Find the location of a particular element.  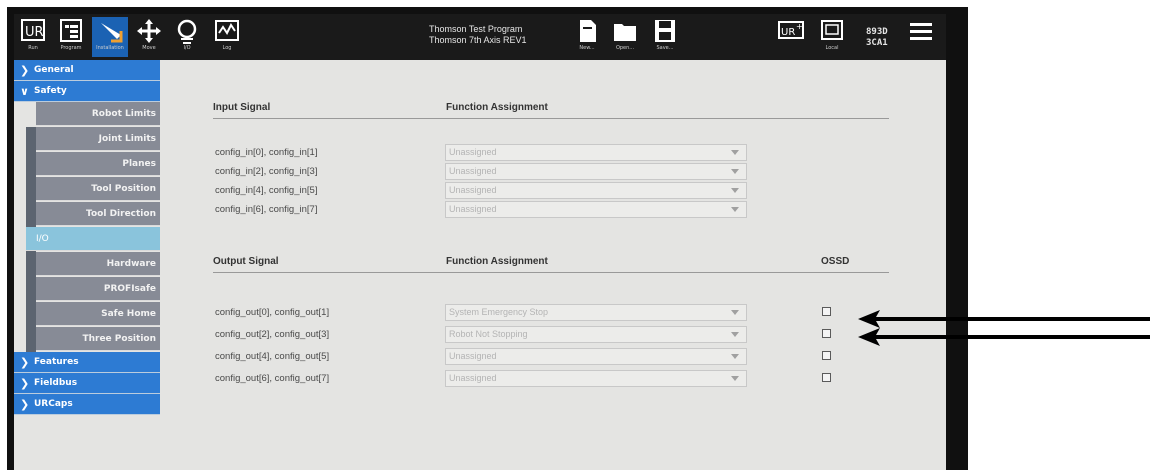

ur-plus-icon: UR+ is located at coordinates (791, 30).